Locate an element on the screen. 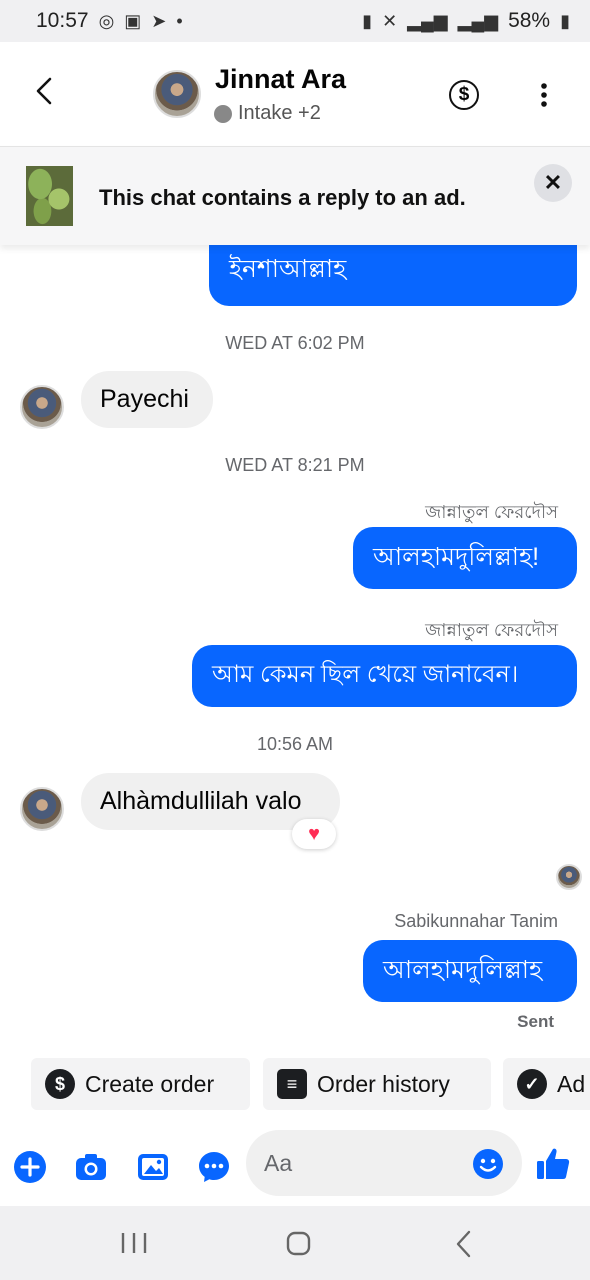 The image size is (590, 1280). home-icon is located at coordinates (298, 1243).